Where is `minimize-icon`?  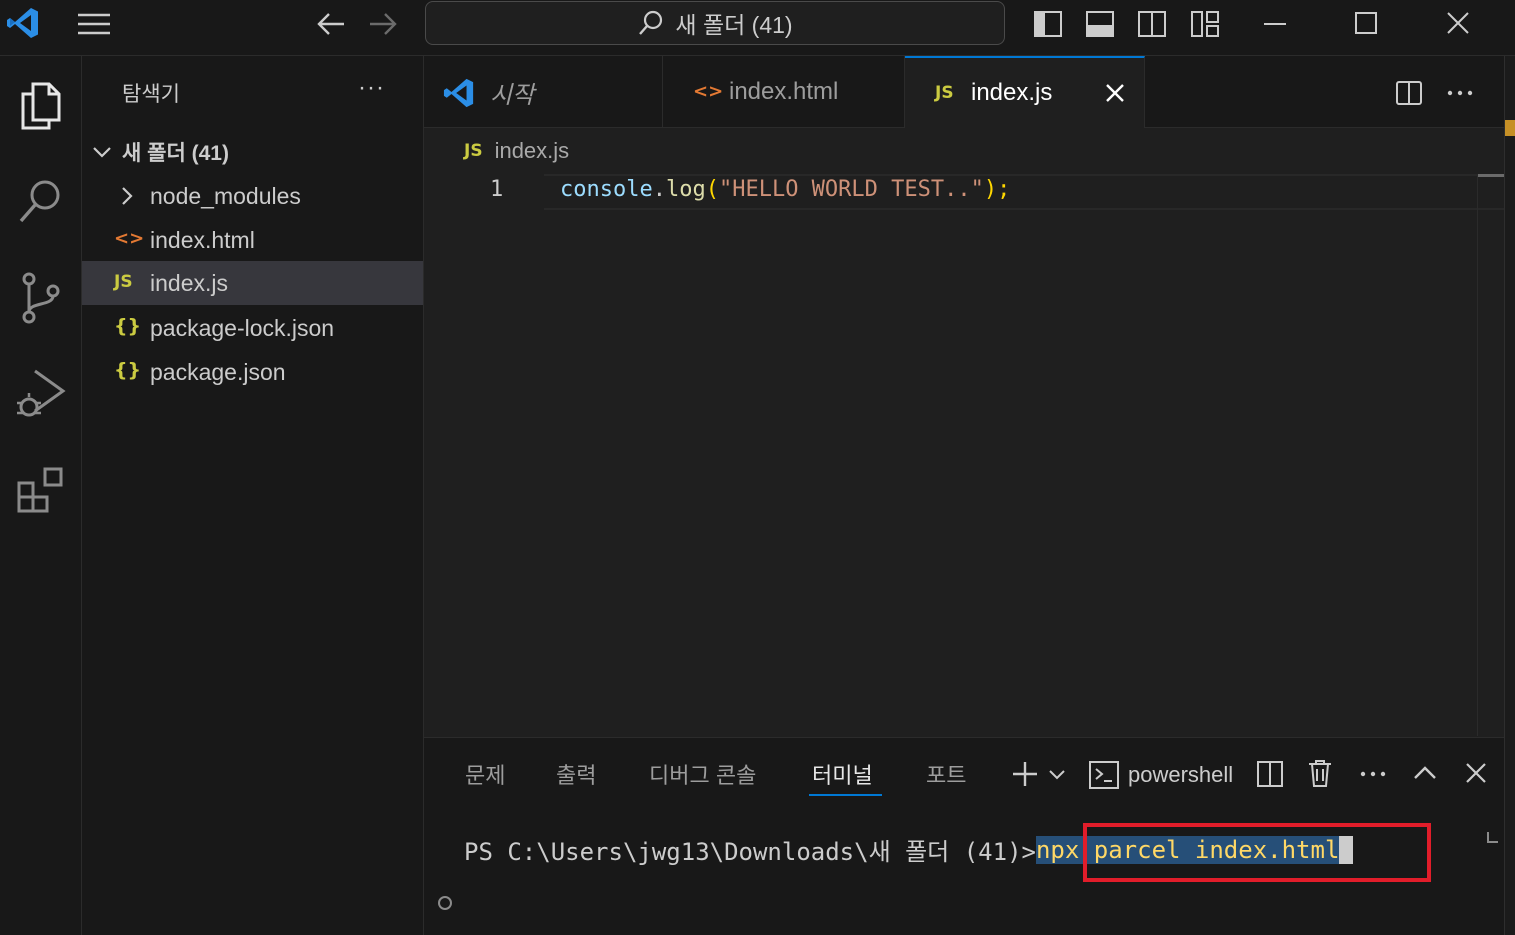
minimize-icon is located at coordinates (1275, 24).